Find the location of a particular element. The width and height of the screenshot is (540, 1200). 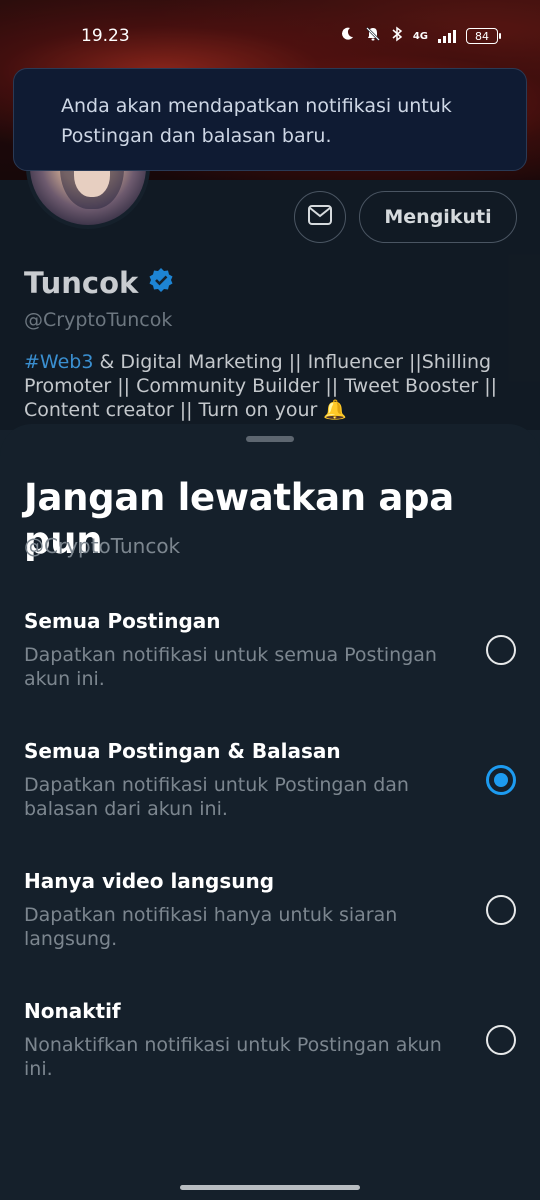

option-title: Hanya video langsung is located at coordinates (149, 881).